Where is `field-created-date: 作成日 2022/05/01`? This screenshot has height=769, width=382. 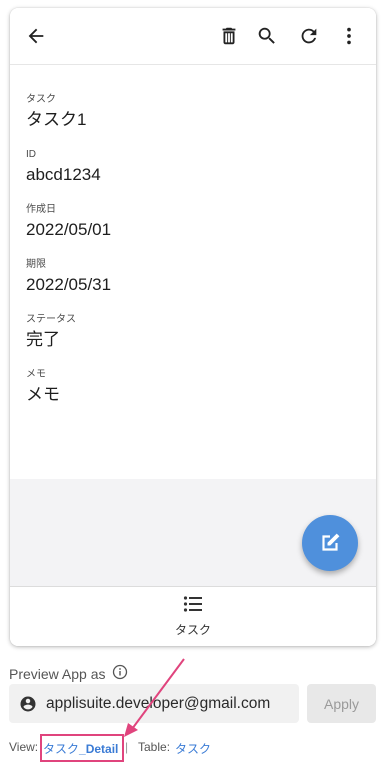 field-created-date: 作成日 2022/05/01 is located at coordinates (68, 222).